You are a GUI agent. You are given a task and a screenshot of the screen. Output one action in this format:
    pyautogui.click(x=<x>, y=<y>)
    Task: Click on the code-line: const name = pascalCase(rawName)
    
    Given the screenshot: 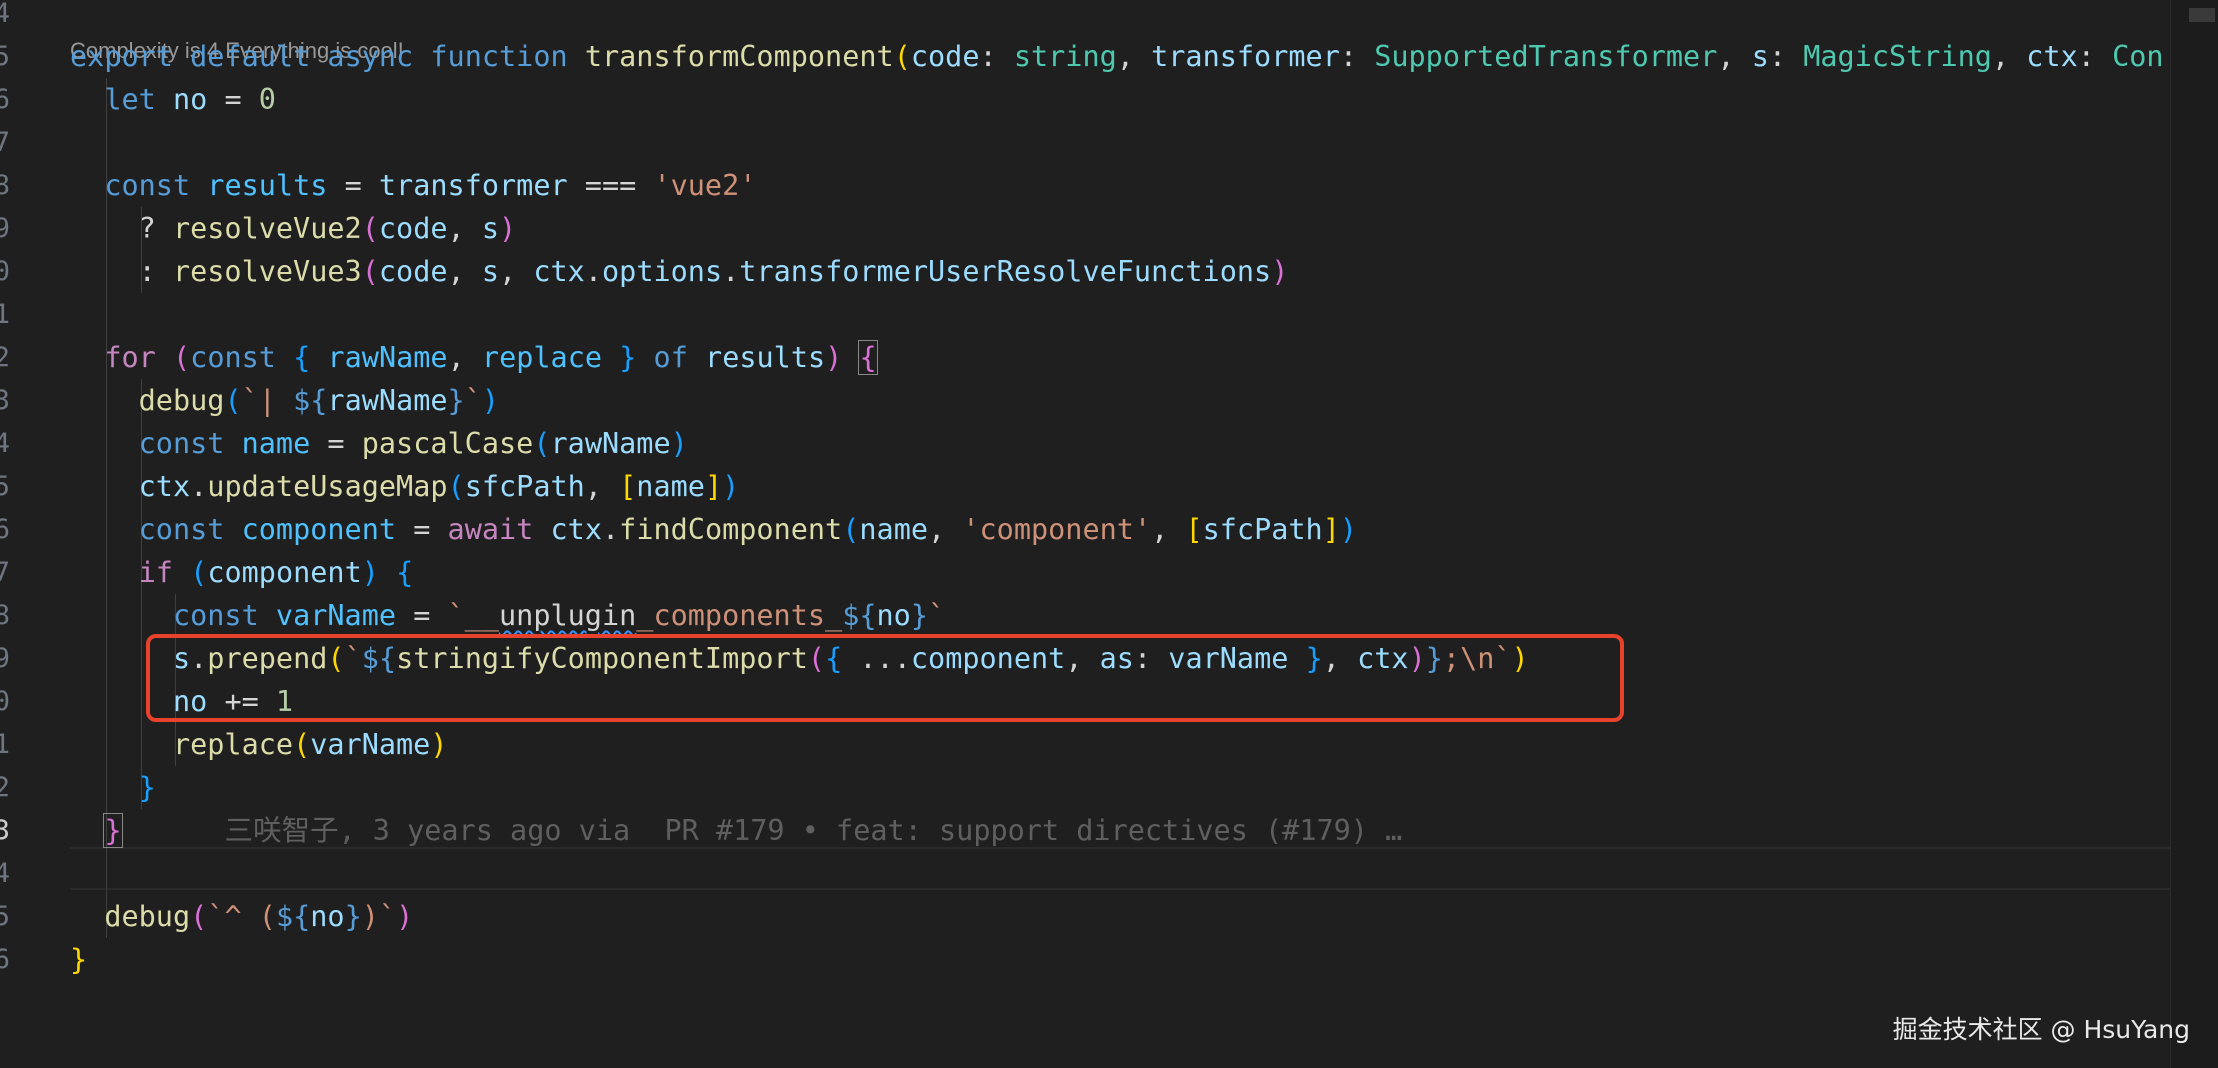 What is the action you would take?
    pyautogui.click(x=379, y=443)
    